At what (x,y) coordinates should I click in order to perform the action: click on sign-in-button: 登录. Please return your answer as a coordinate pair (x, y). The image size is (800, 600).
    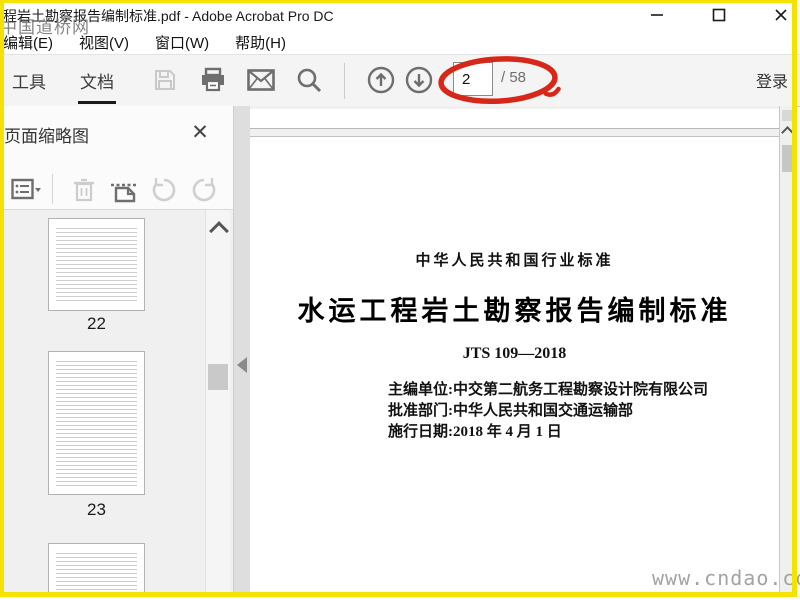
    Looking at the image, I should click on (772, 80).